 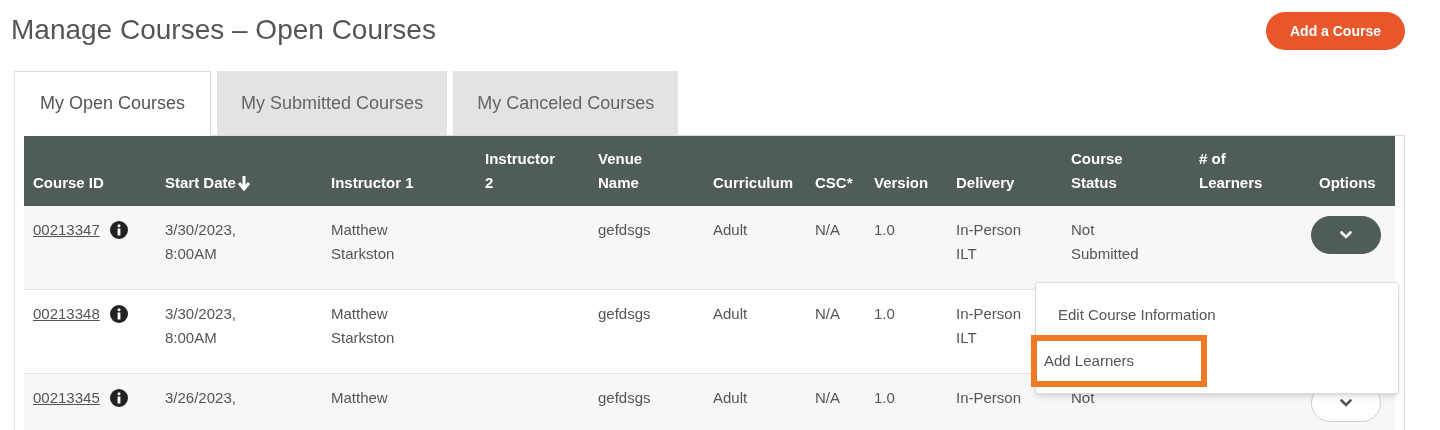 I want to click on add-course-button: Add a Course, so click(x=1335, y=31).